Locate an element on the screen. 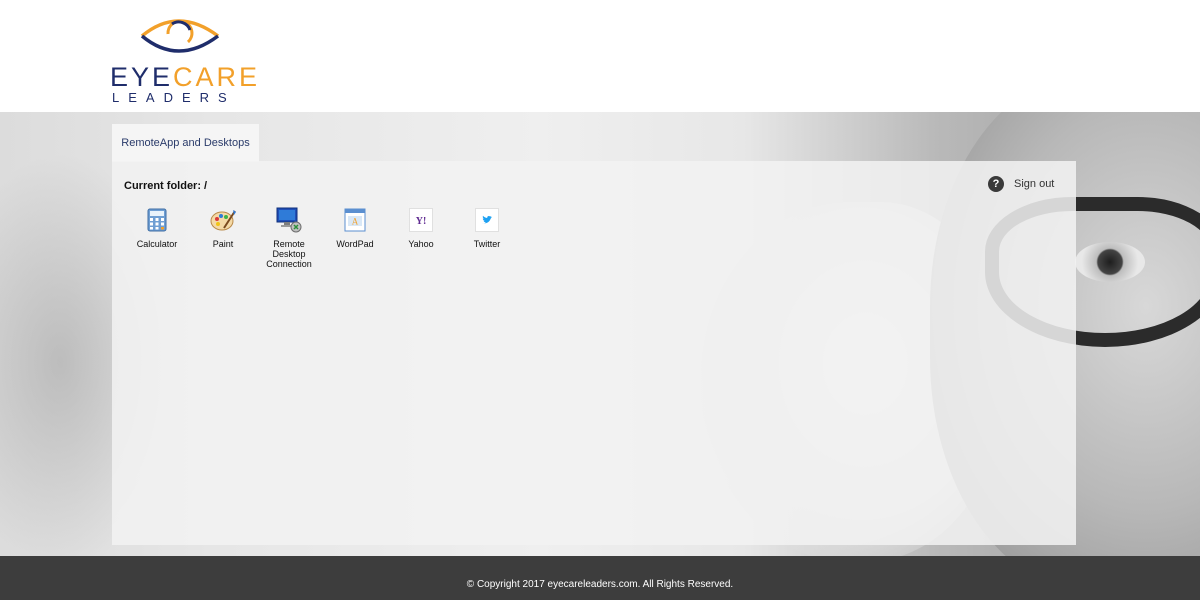 The width and height of the screenshot is (1200, 600). app-remote-desktop-connection: Remote Desktop Connection is located at coordinates (289, 238).